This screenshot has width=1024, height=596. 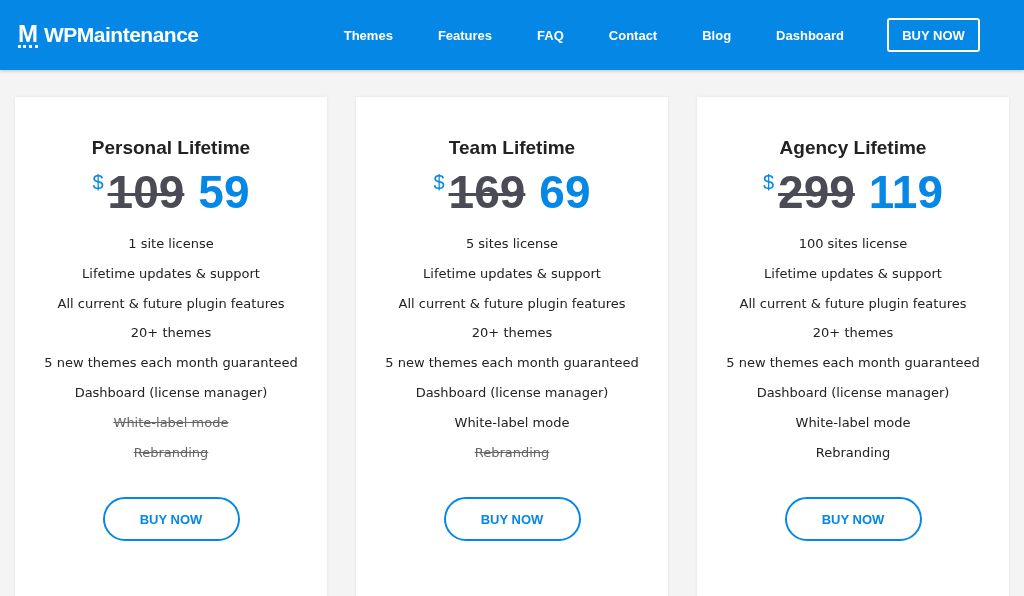 What do you see at coordinates (906, 192) in the screenshot?
I see `price: 119` at bounding box center [906, 192].